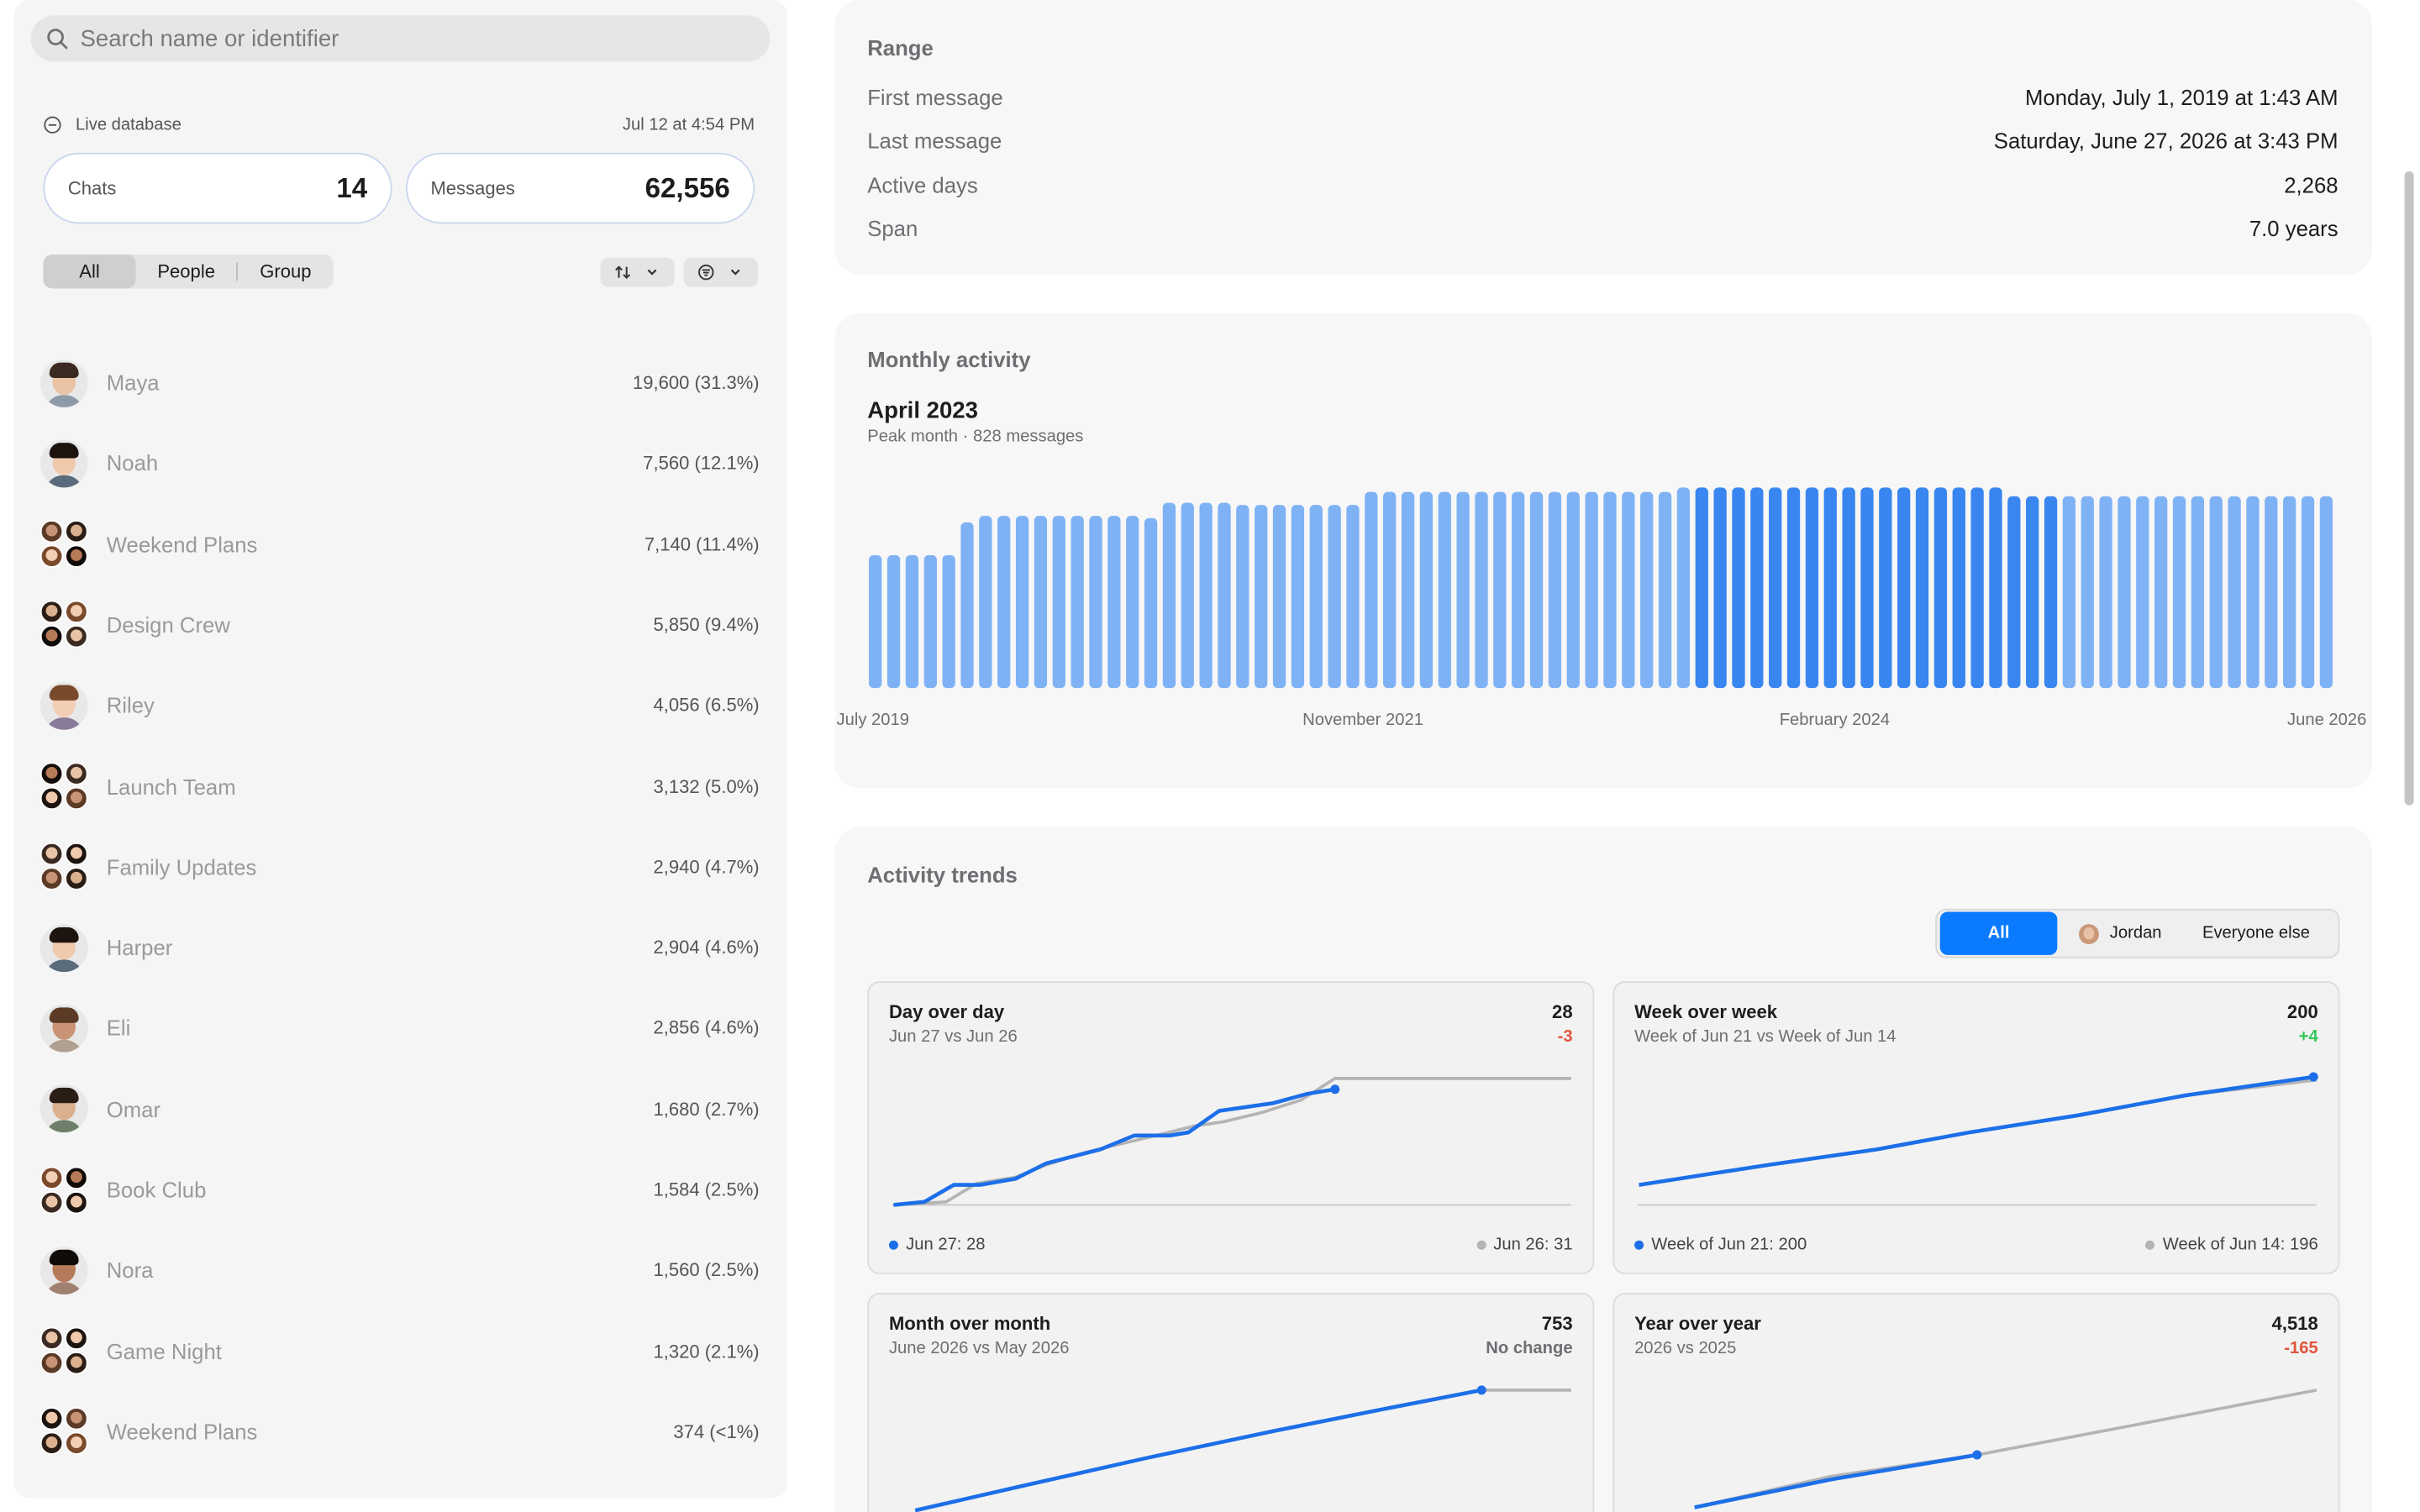 The width and height of the screenshot is (2420, 1512). I want to click on scrollbar, so click(2409, 488).